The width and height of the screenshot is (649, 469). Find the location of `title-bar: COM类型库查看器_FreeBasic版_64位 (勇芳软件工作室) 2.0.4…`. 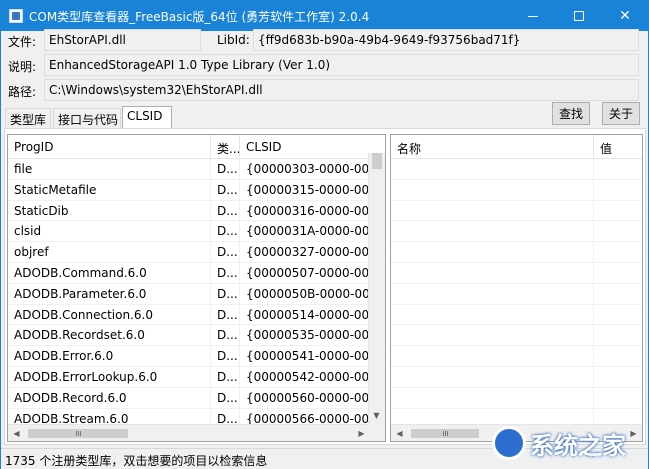

title-bar: COM类型库查看器_FreeBasic版_64位 (勇芳软件工作室) 2.0.4… is located at coordinates (324, 16).